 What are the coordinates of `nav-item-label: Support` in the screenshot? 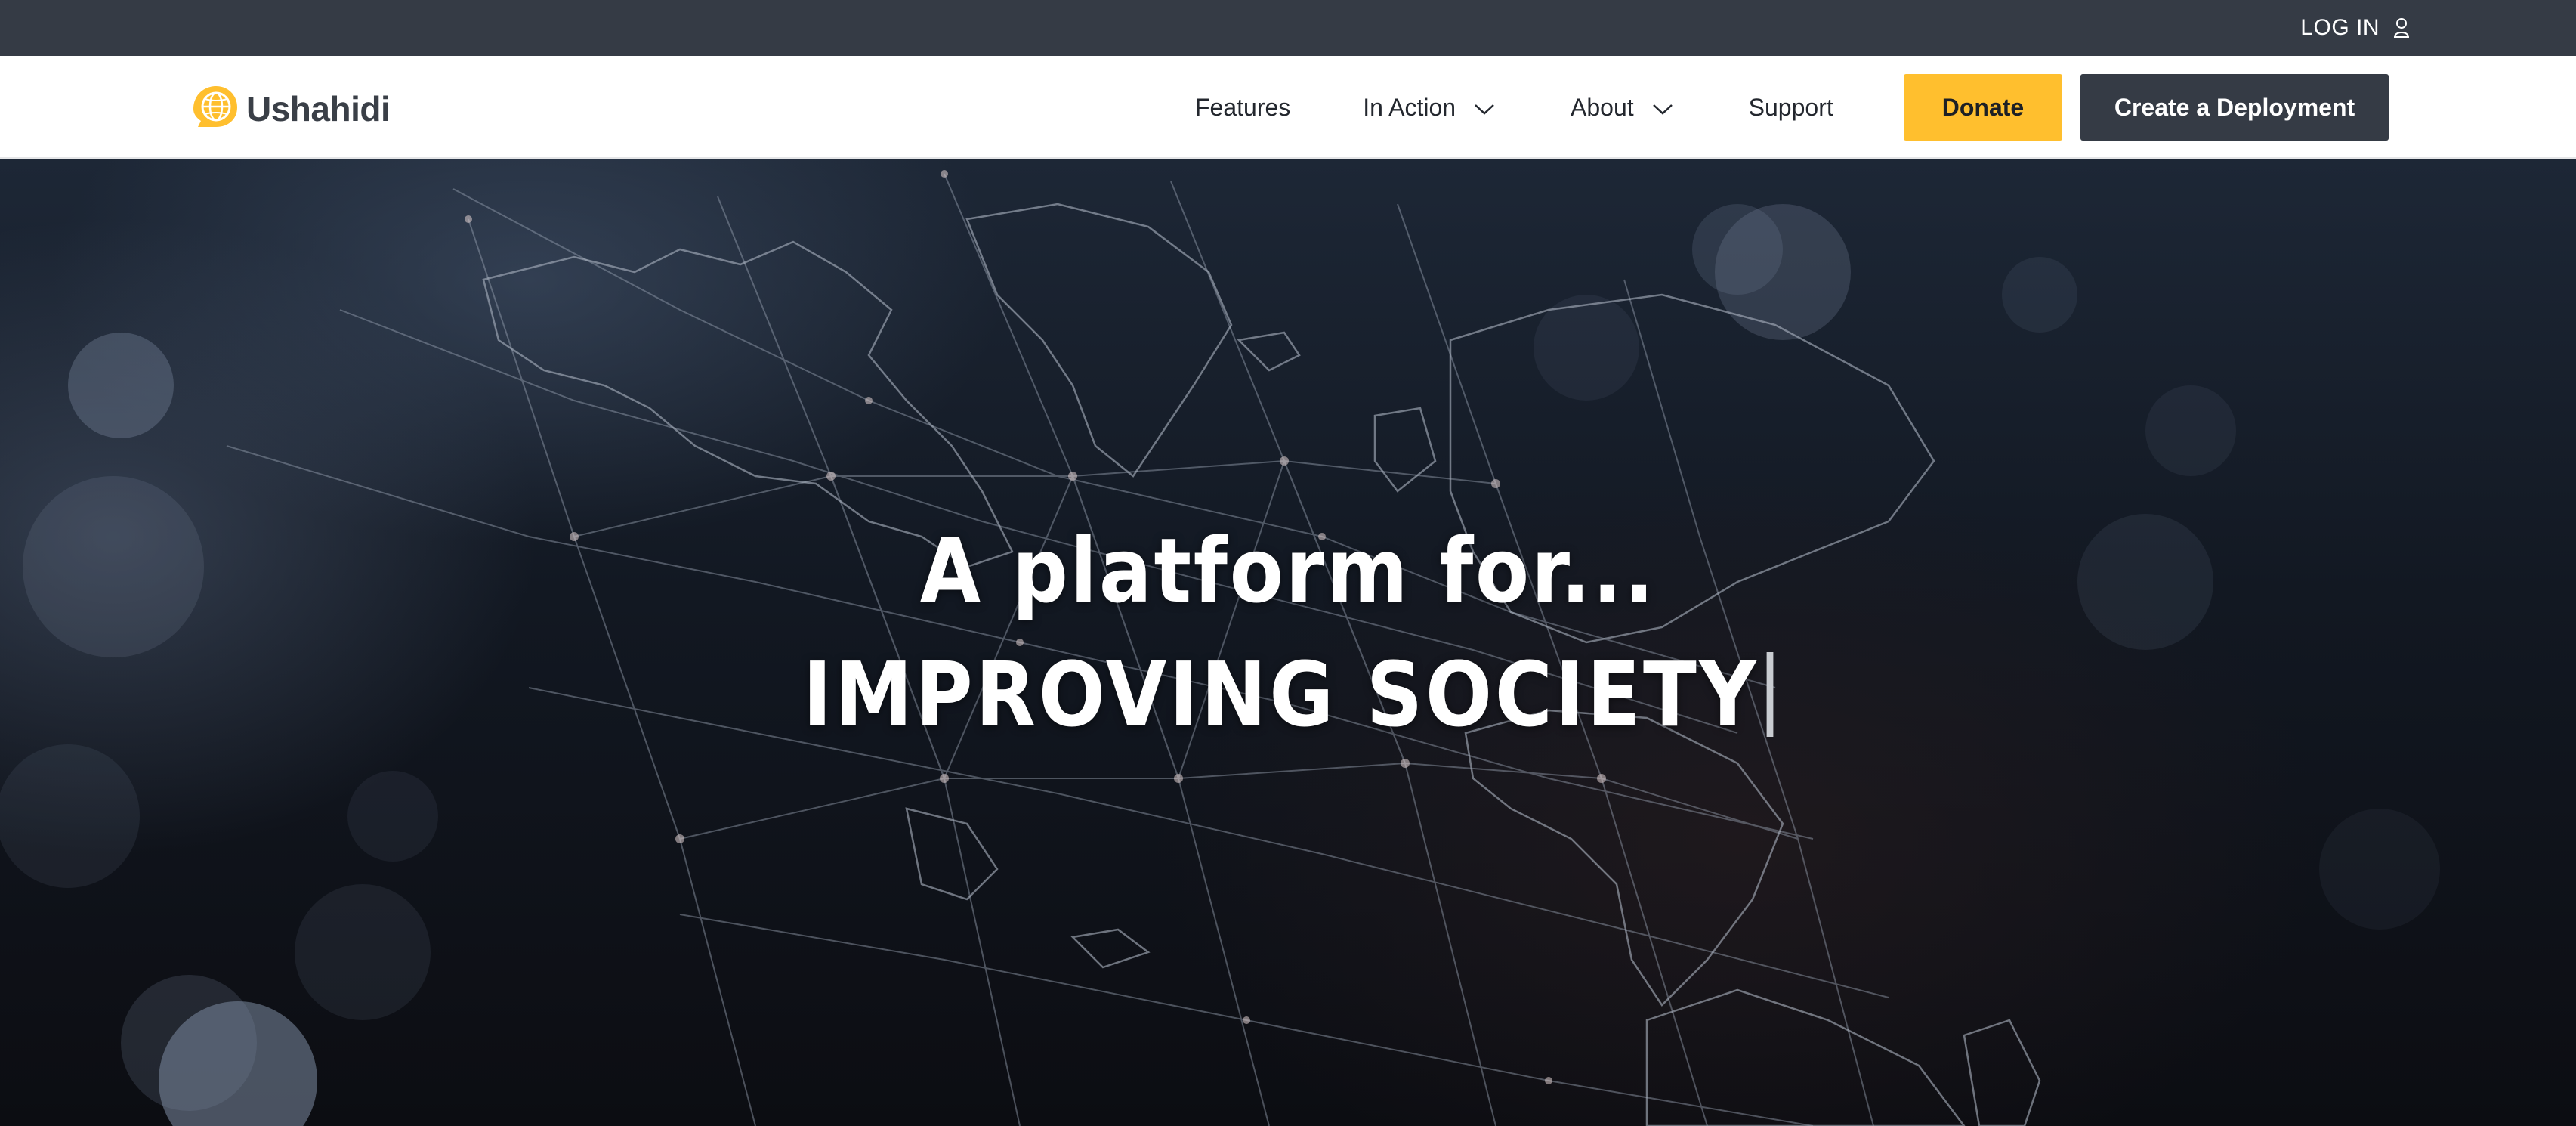 It's located at (1790, 107).